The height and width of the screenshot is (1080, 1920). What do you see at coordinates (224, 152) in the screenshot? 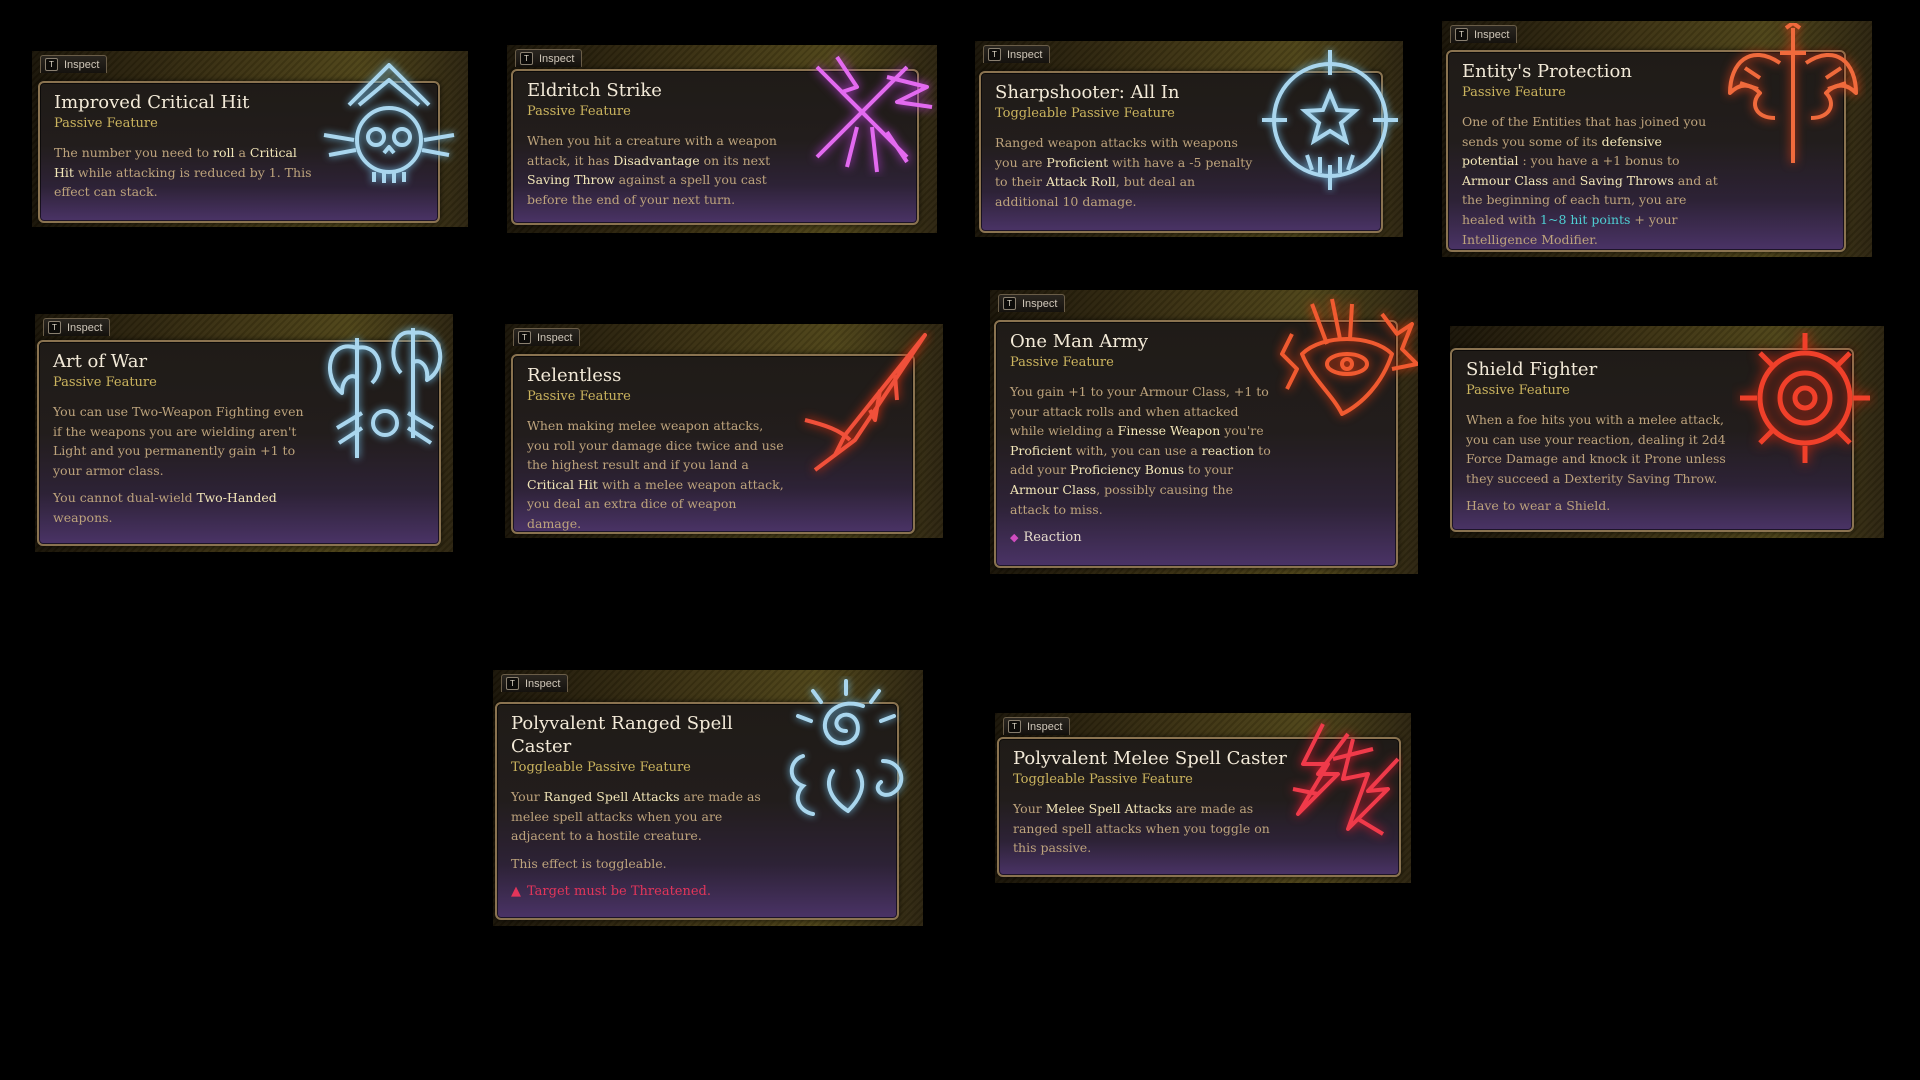
I see `keyword-highlight: roll` at bounding box center [224, 152].